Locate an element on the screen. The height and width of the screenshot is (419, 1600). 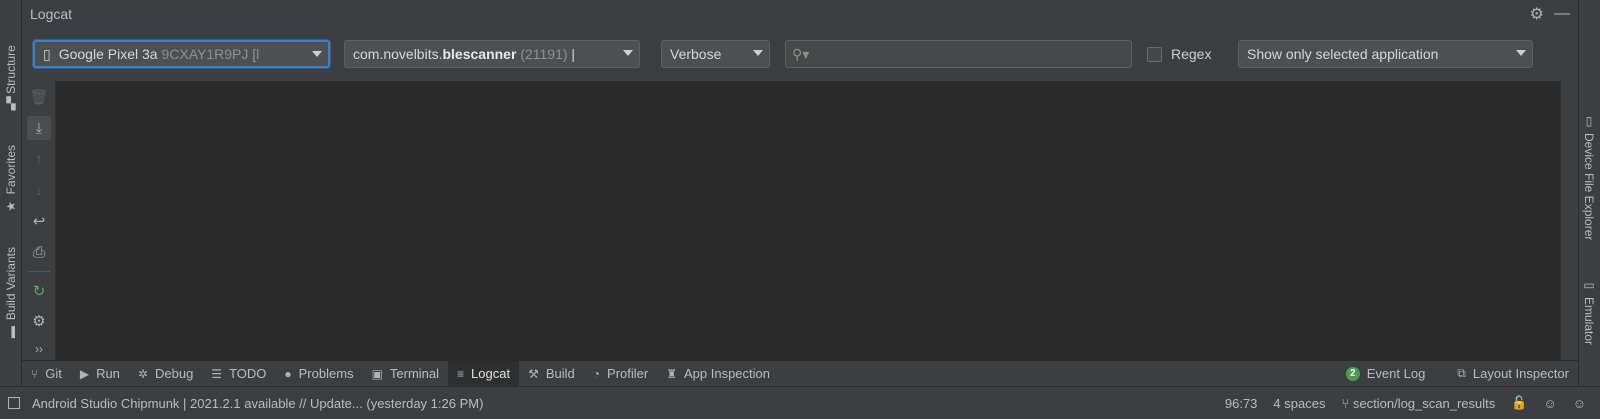
regex-checkbox is located at coordinates (1154, 54).